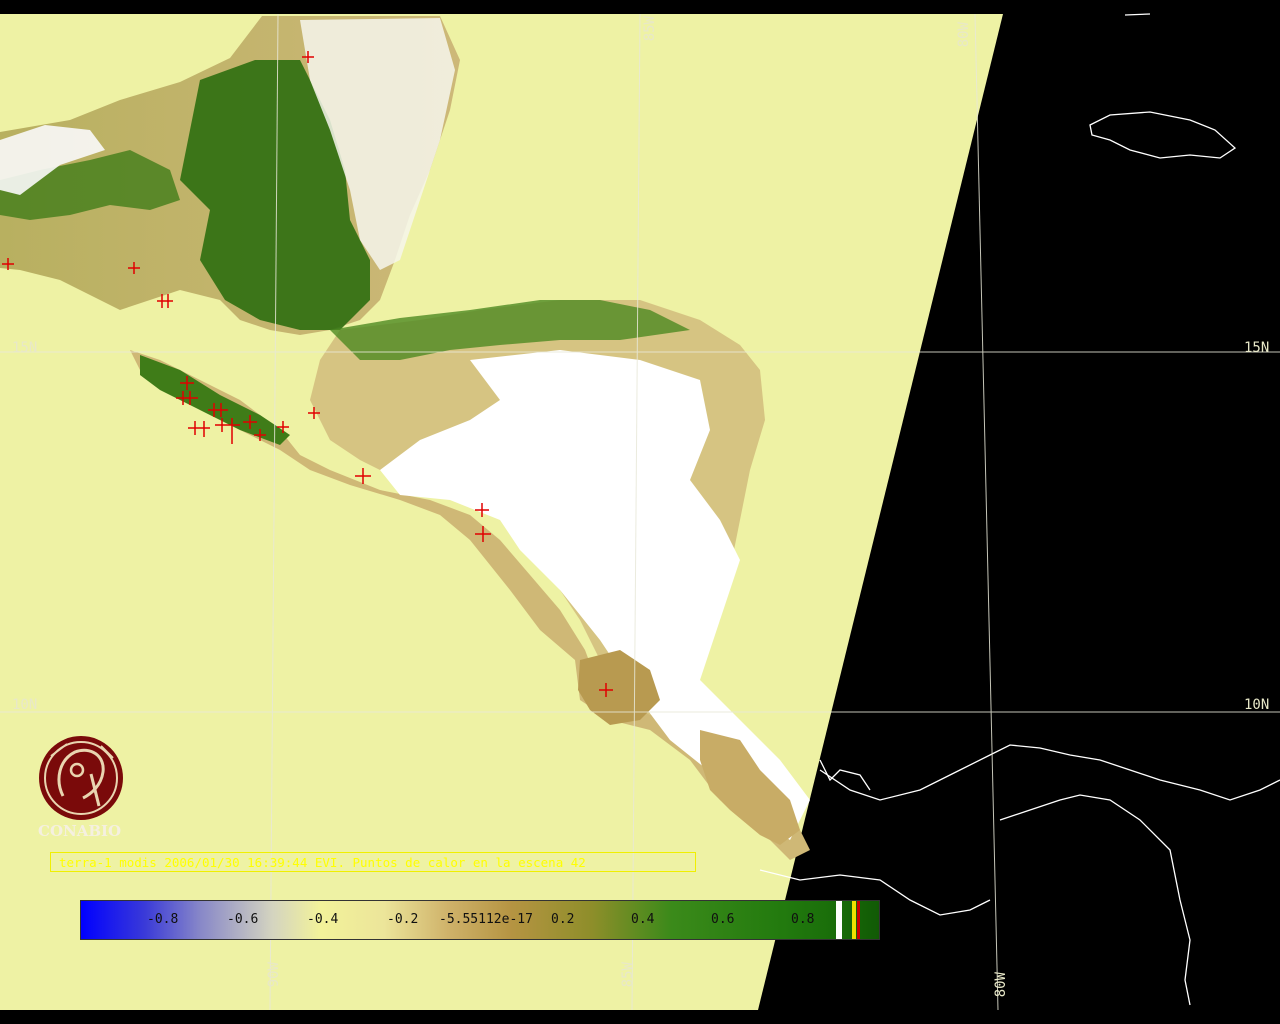  I want to click on grid-label-80w-top: 80W, so click(964, 35).